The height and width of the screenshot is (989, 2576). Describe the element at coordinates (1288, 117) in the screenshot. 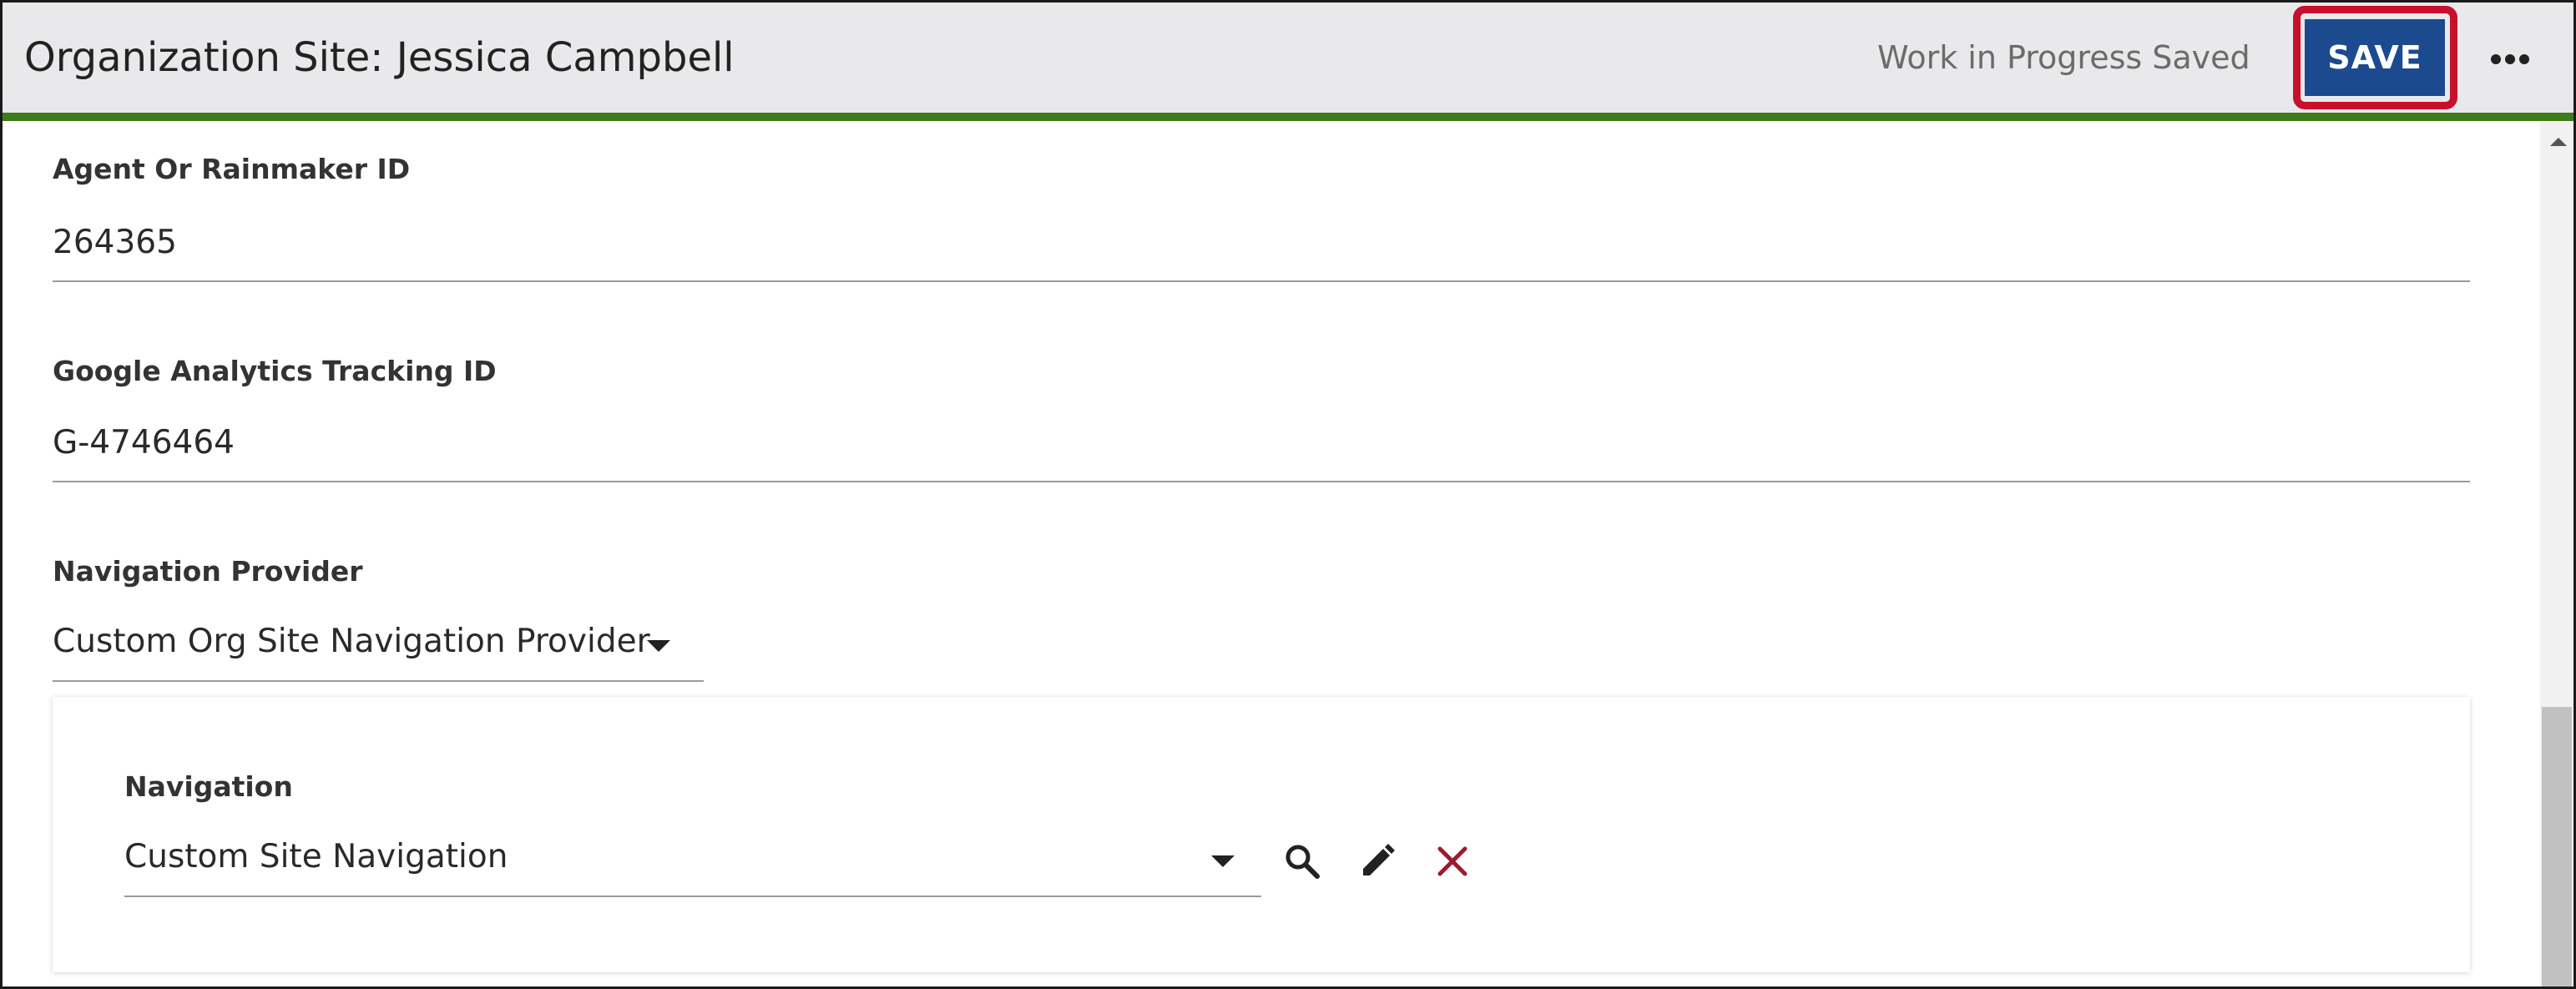

I see `header-accent-rule` at that location.